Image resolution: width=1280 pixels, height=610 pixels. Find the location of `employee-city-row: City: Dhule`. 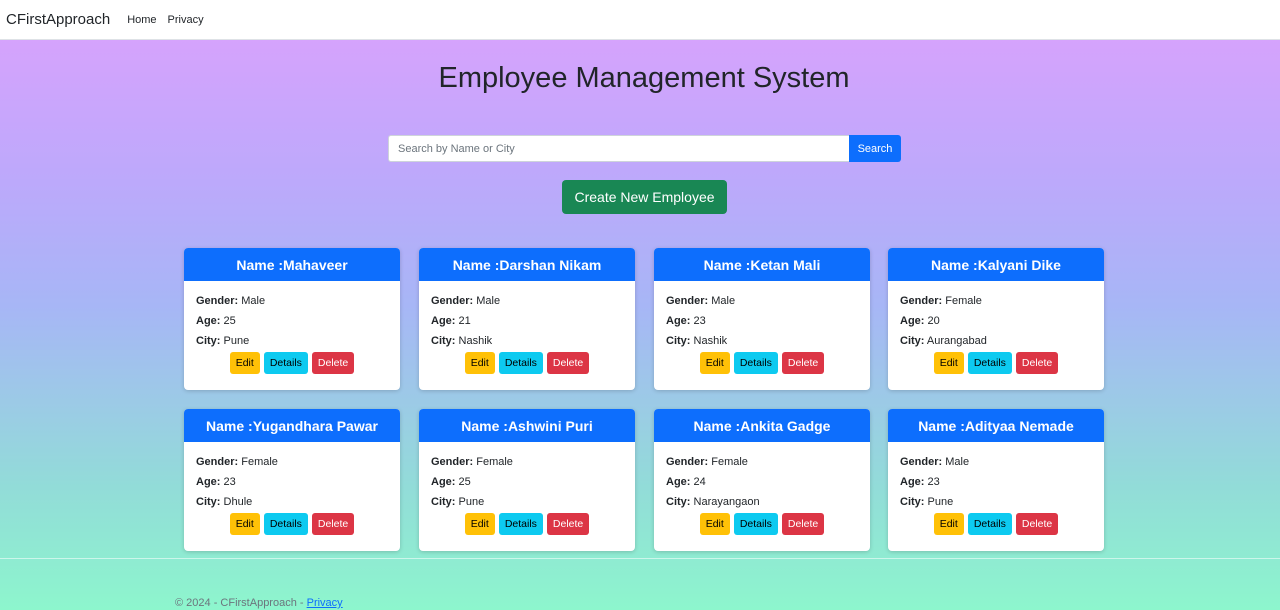

employee-city-row: City: Dhule is located at coordinates (292, 502).